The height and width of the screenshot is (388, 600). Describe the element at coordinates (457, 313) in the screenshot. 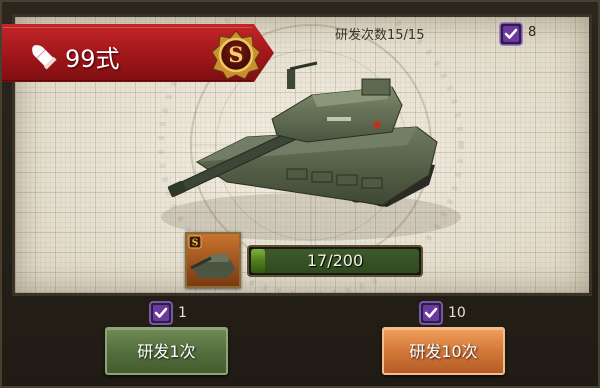

I see `cost-ten: 10` at that location.